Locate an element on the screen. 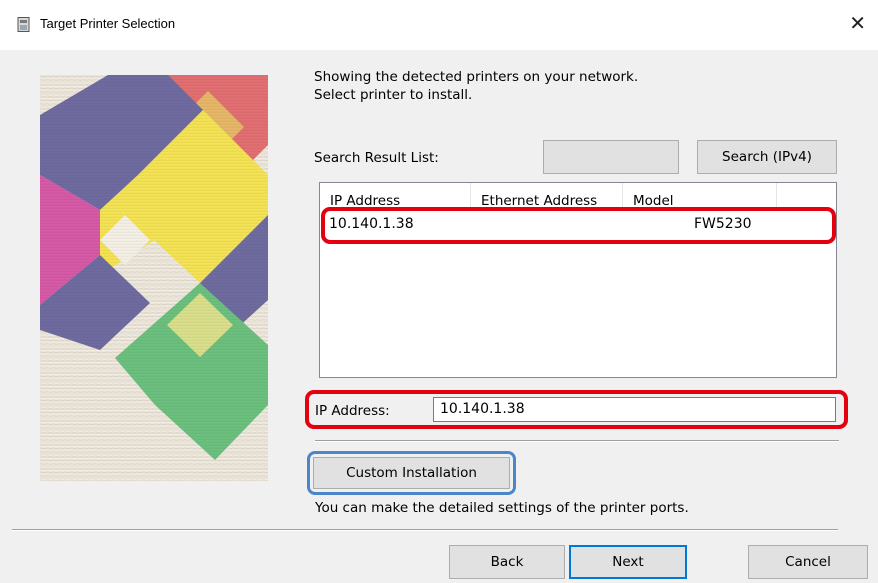  next-button: Next is located at coordinates (628, 562).